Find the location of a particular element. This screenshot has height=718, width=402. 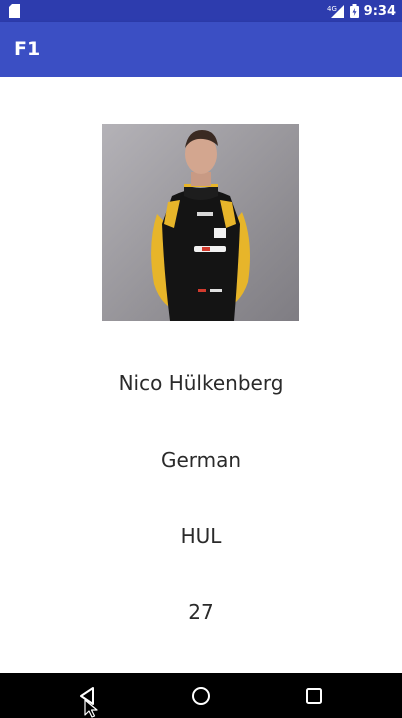

driver-code: HUL is located at coordinates (201, 536).